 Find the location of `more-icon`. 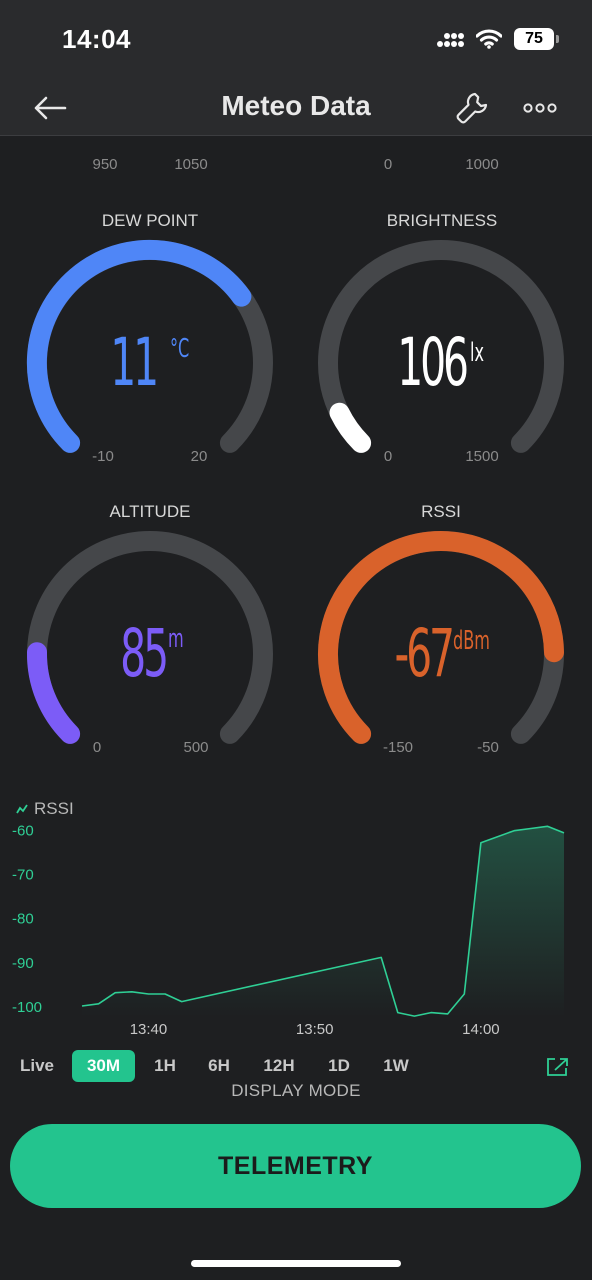

more-icon is located at coordinates (540, 108).